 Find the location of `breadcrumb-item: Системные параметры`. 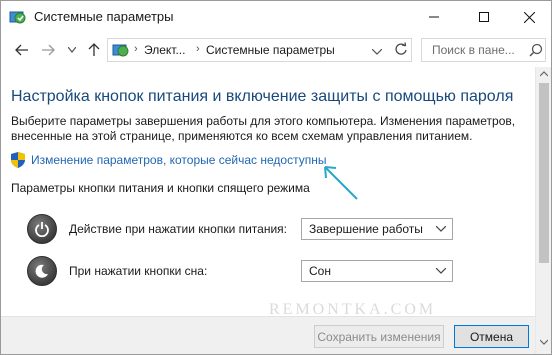

breadcrumb-item: Системные параметры is located at coordinates (270, 50).